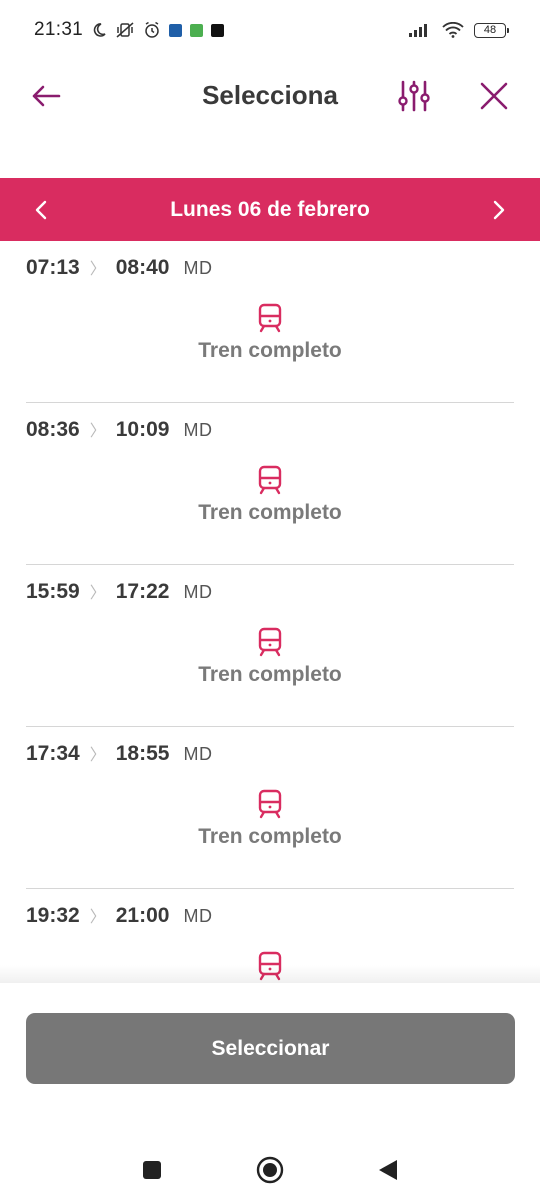  I want to click on triangle-back-icon, so click(388, 1170).